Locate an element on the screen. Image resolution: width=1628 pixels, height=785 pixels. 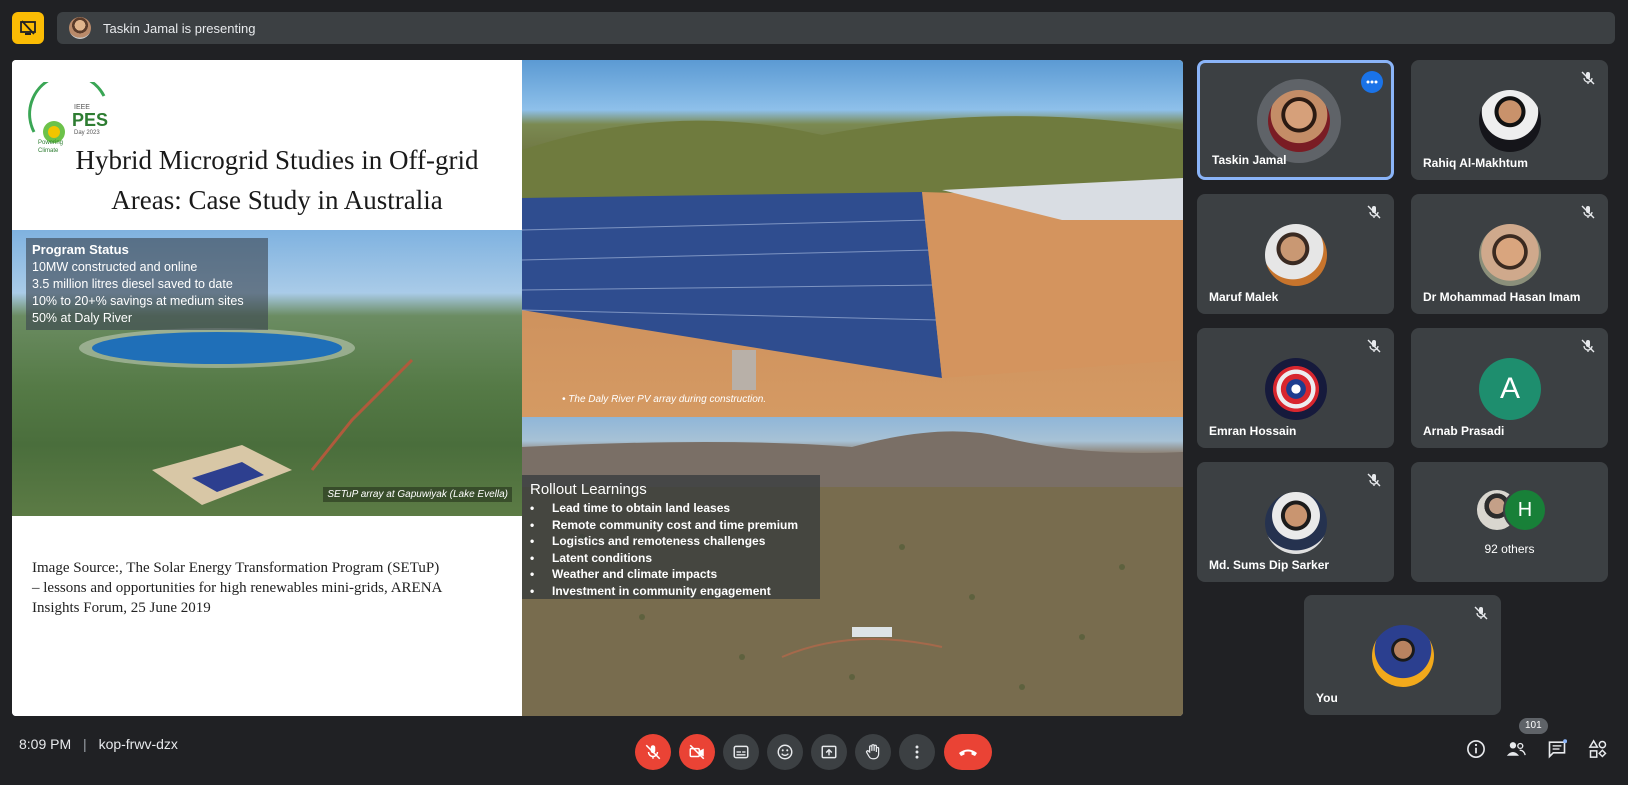
rollout-item-text: Latent conditions is located at coordinates (602, 557).